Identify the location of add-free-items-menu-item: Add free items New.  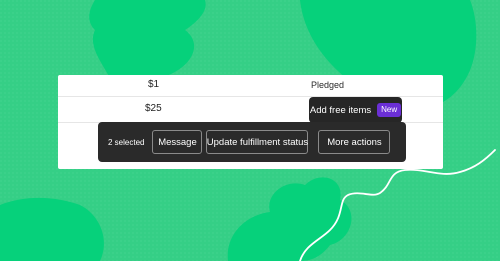
(355, 110).